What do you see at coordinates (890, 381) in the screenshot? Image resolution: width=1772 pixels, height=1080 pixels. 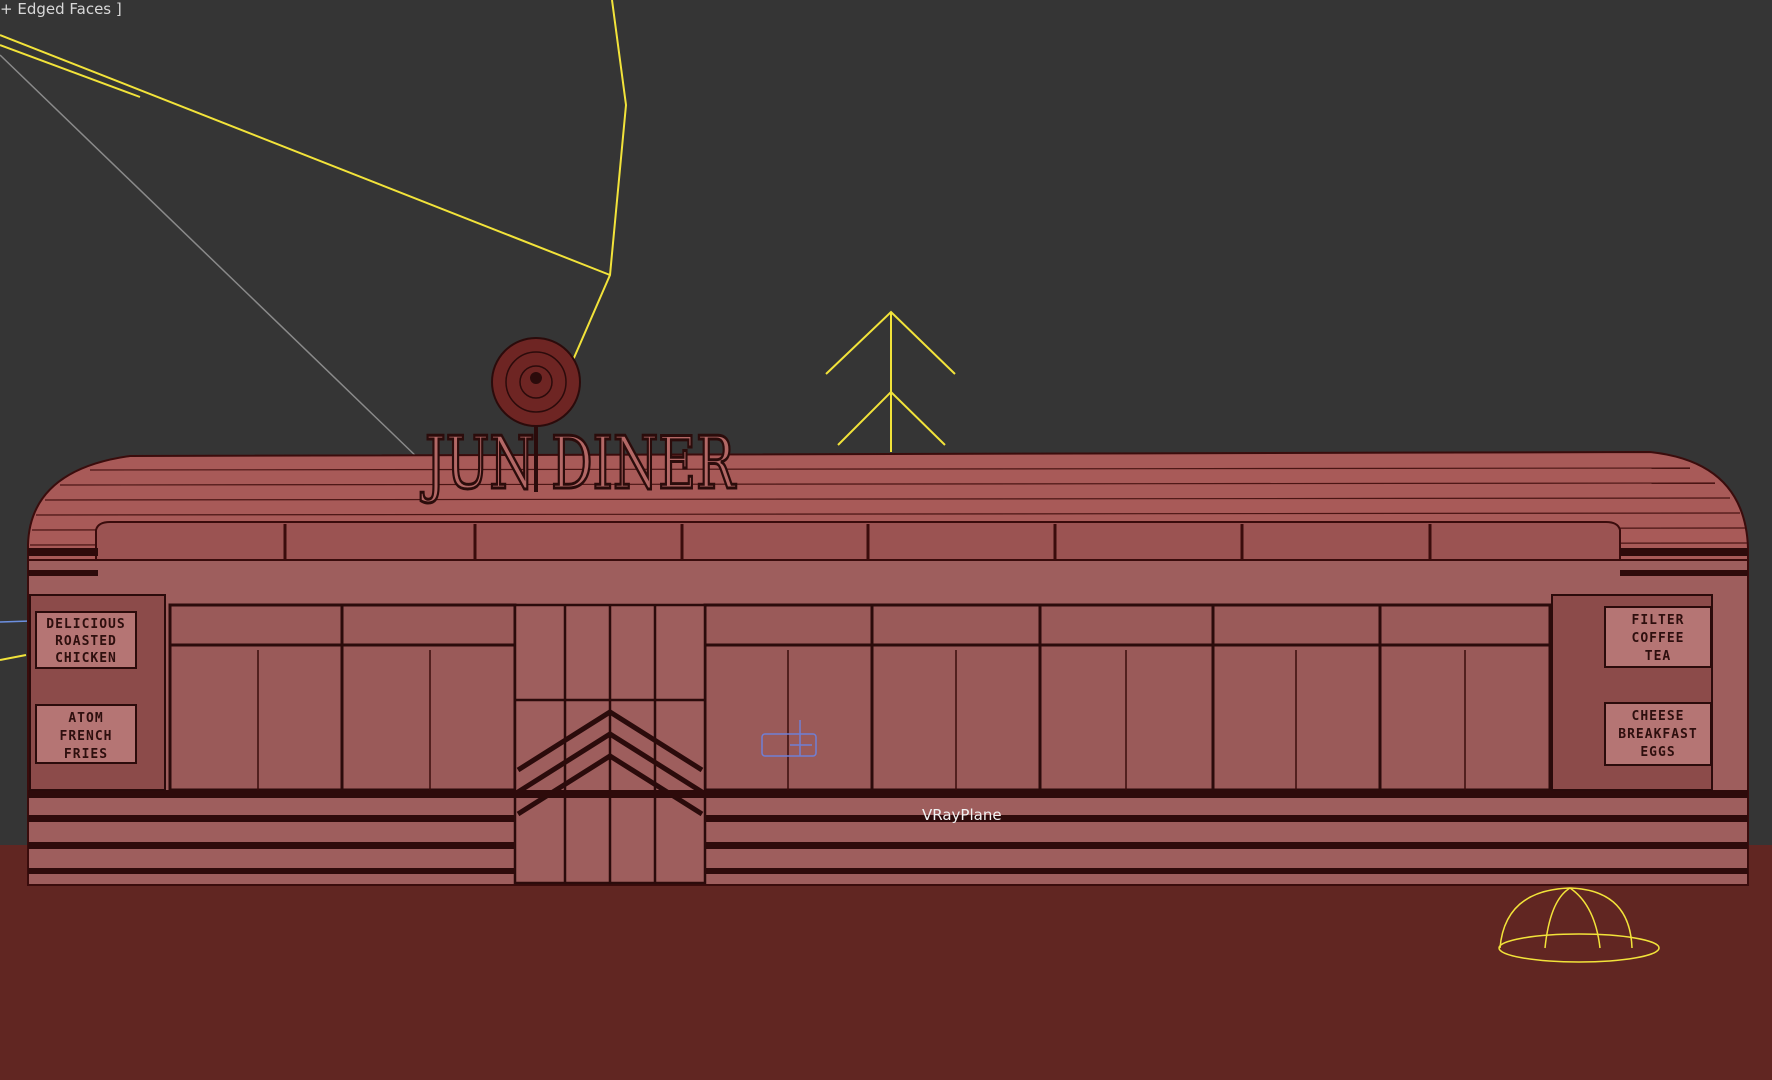 I see `helper-gizmo` at bounding box center [890, 381].